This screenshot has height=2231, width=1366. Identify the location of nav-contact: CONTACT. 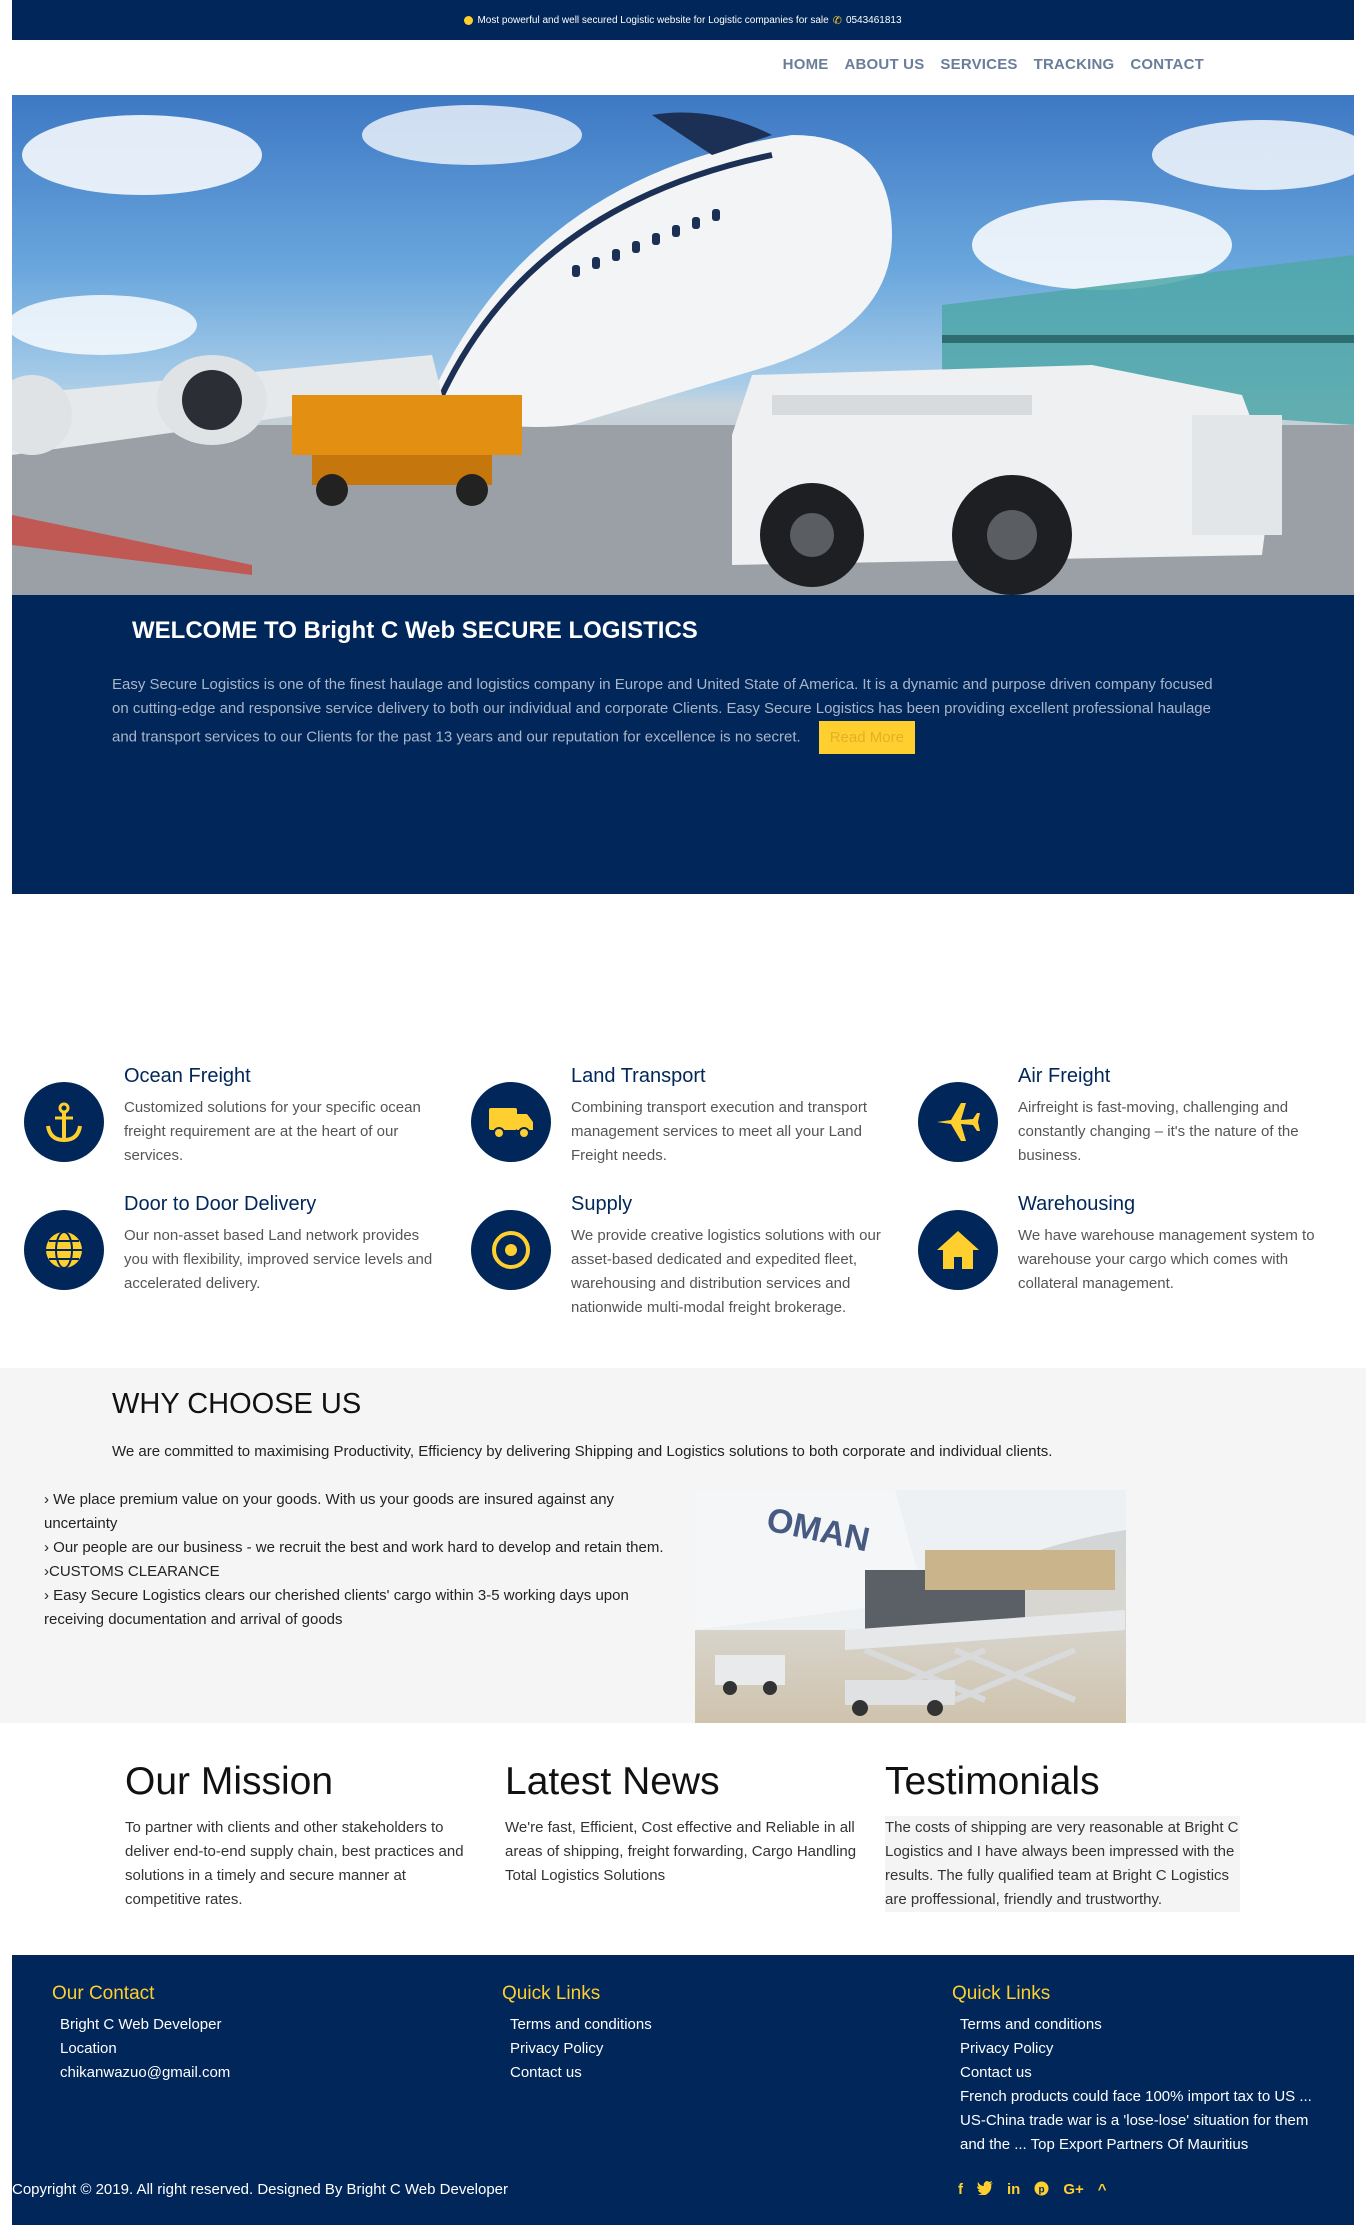
(1167, 64).